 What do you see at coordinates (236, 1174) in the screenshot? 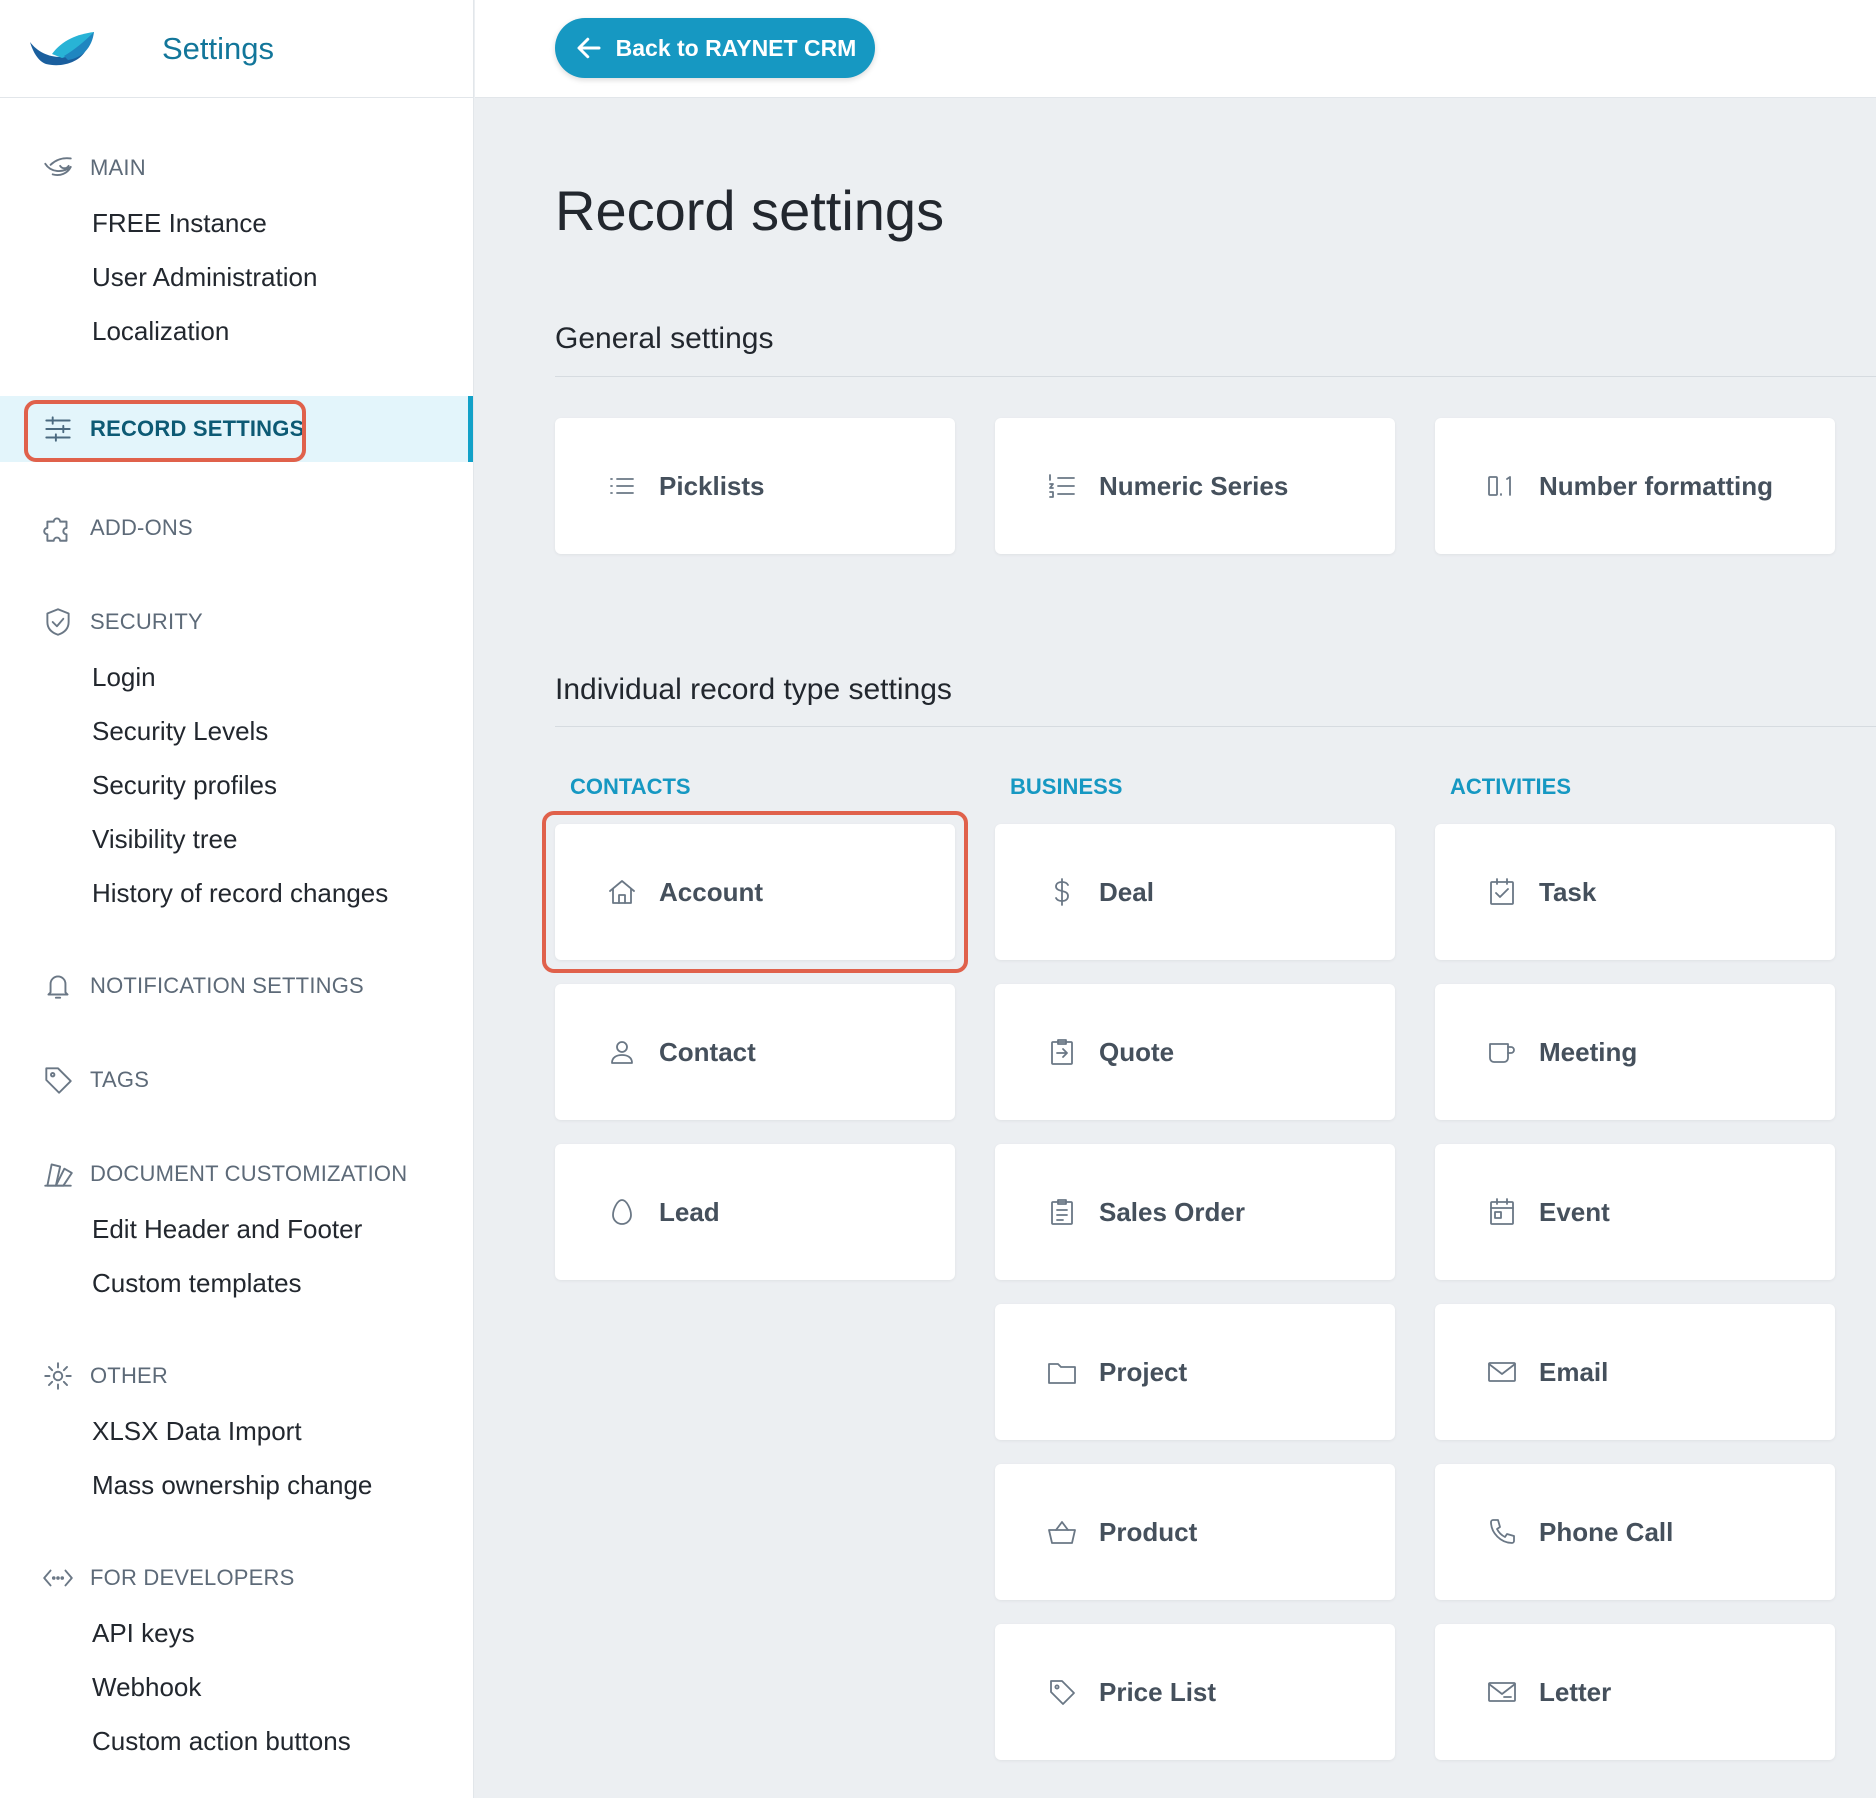
I see `nav-section-header-docs: DOCUMENT CUSTOMIZATION` at bounding box center [236, 1174].